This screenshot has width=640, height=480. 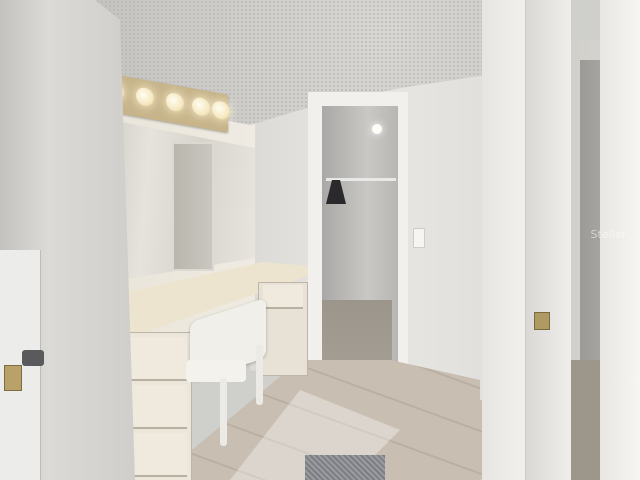 What do you see at coordinates (419, 238) in the screenshot?
I see `light-switch` at bounding box center [419, 238].